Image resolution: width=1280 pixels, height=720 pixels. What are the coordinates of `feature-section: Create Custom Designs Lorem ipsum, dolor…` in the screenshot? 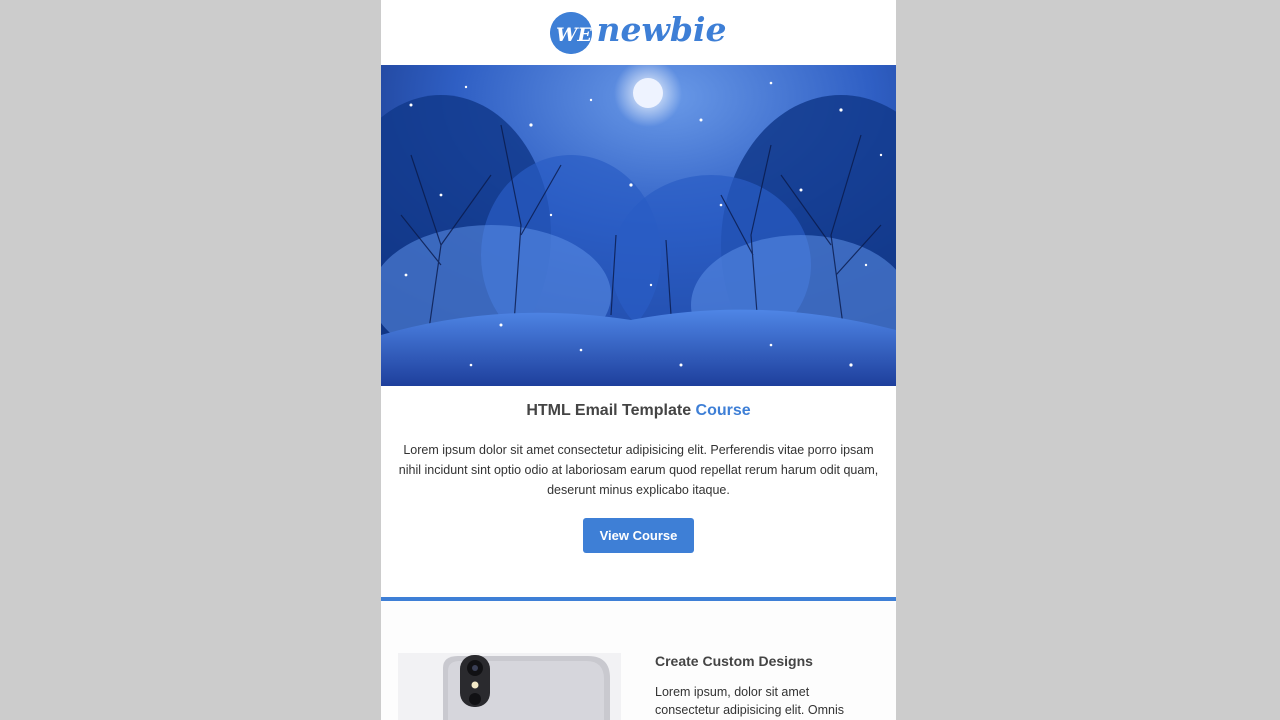 It's located at (638, 660).